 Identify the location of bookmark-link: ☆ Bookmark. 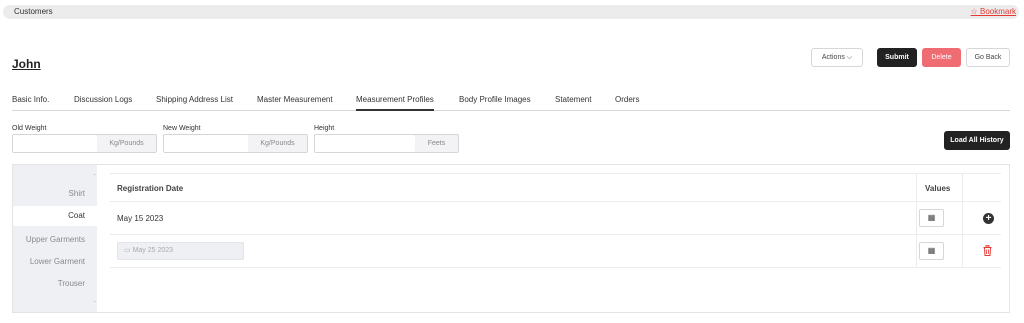
(993, 11).